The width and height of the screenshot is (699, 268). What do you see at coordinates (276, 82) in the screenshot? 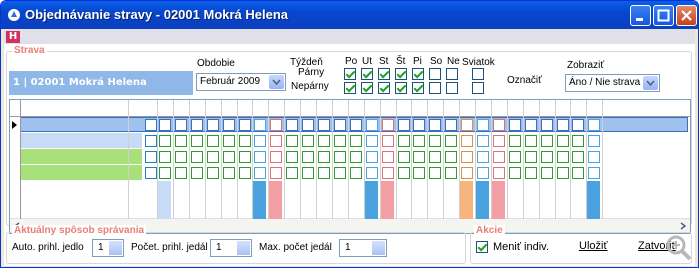
I see `obdobie-dropdown-button` at bounding box center [276, 82].